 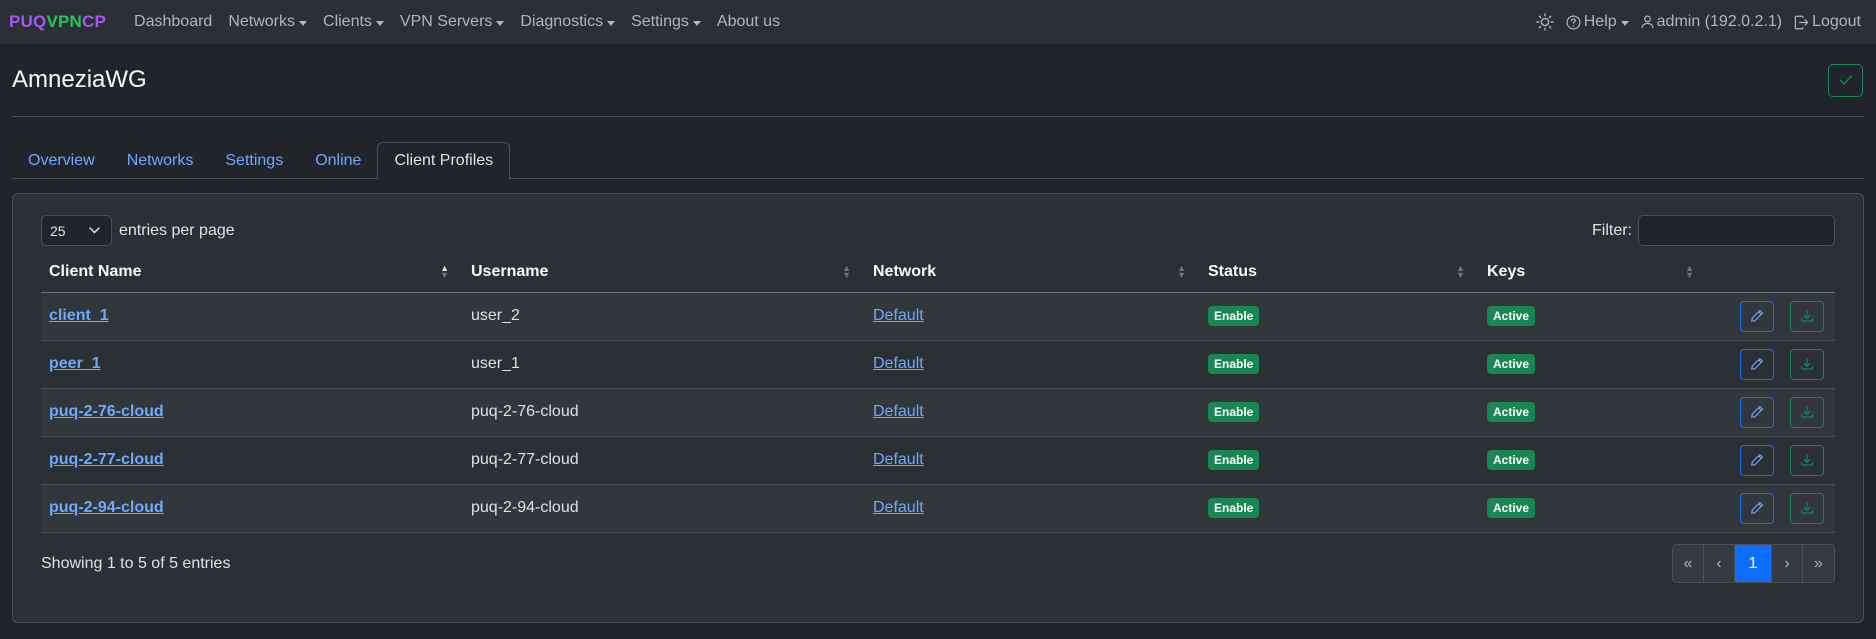 I want to click on help-menu: Help, so click(x=1597, y=22).